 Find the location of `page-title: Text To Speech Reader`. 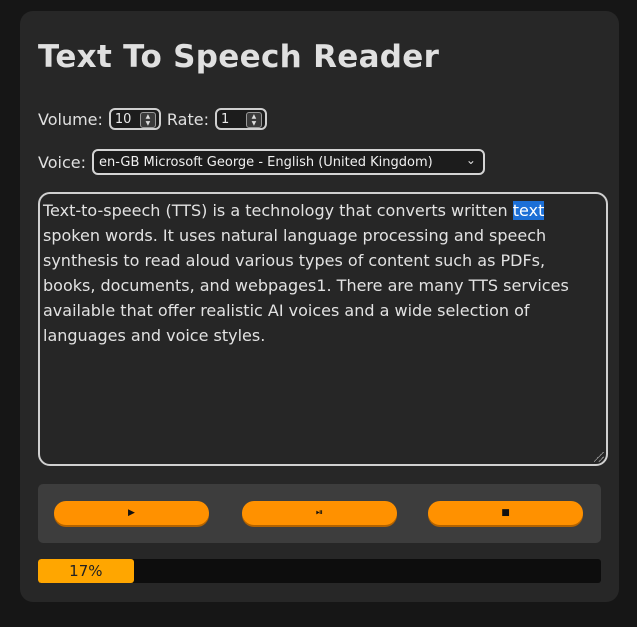

page-title: Text To Speech Reader is located at coordinates (239, 57).